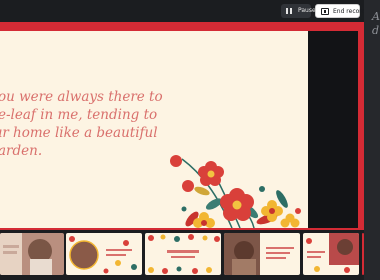 The height and width of the screenshot is (280, 380). Describe the element at coordinates (345, 11) in the screenshot. I see `end-recording-button: End recording` at that location.